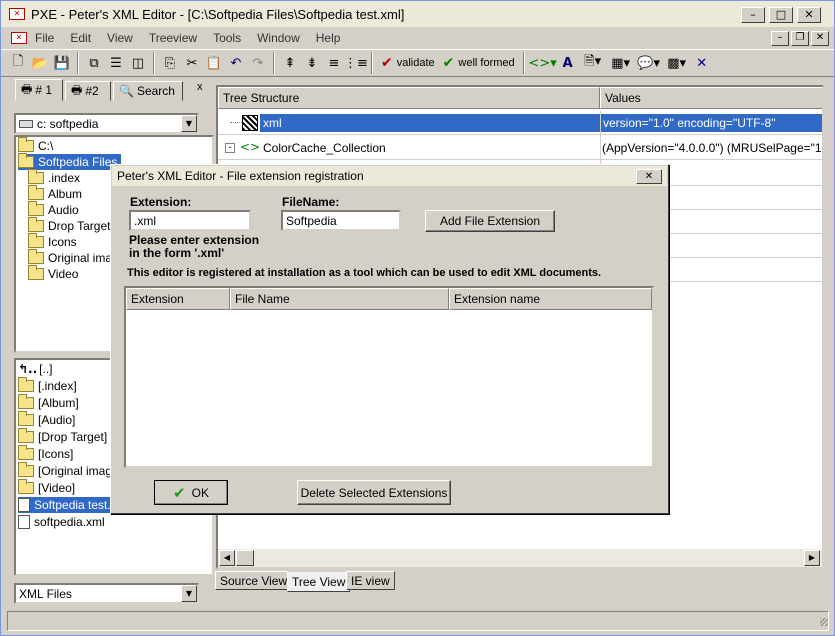 The image size is (835, 636). Describe the element at coordinates (106, 123) in the screenshot. I see `drive-select: c: softpedia ▼` at that location.